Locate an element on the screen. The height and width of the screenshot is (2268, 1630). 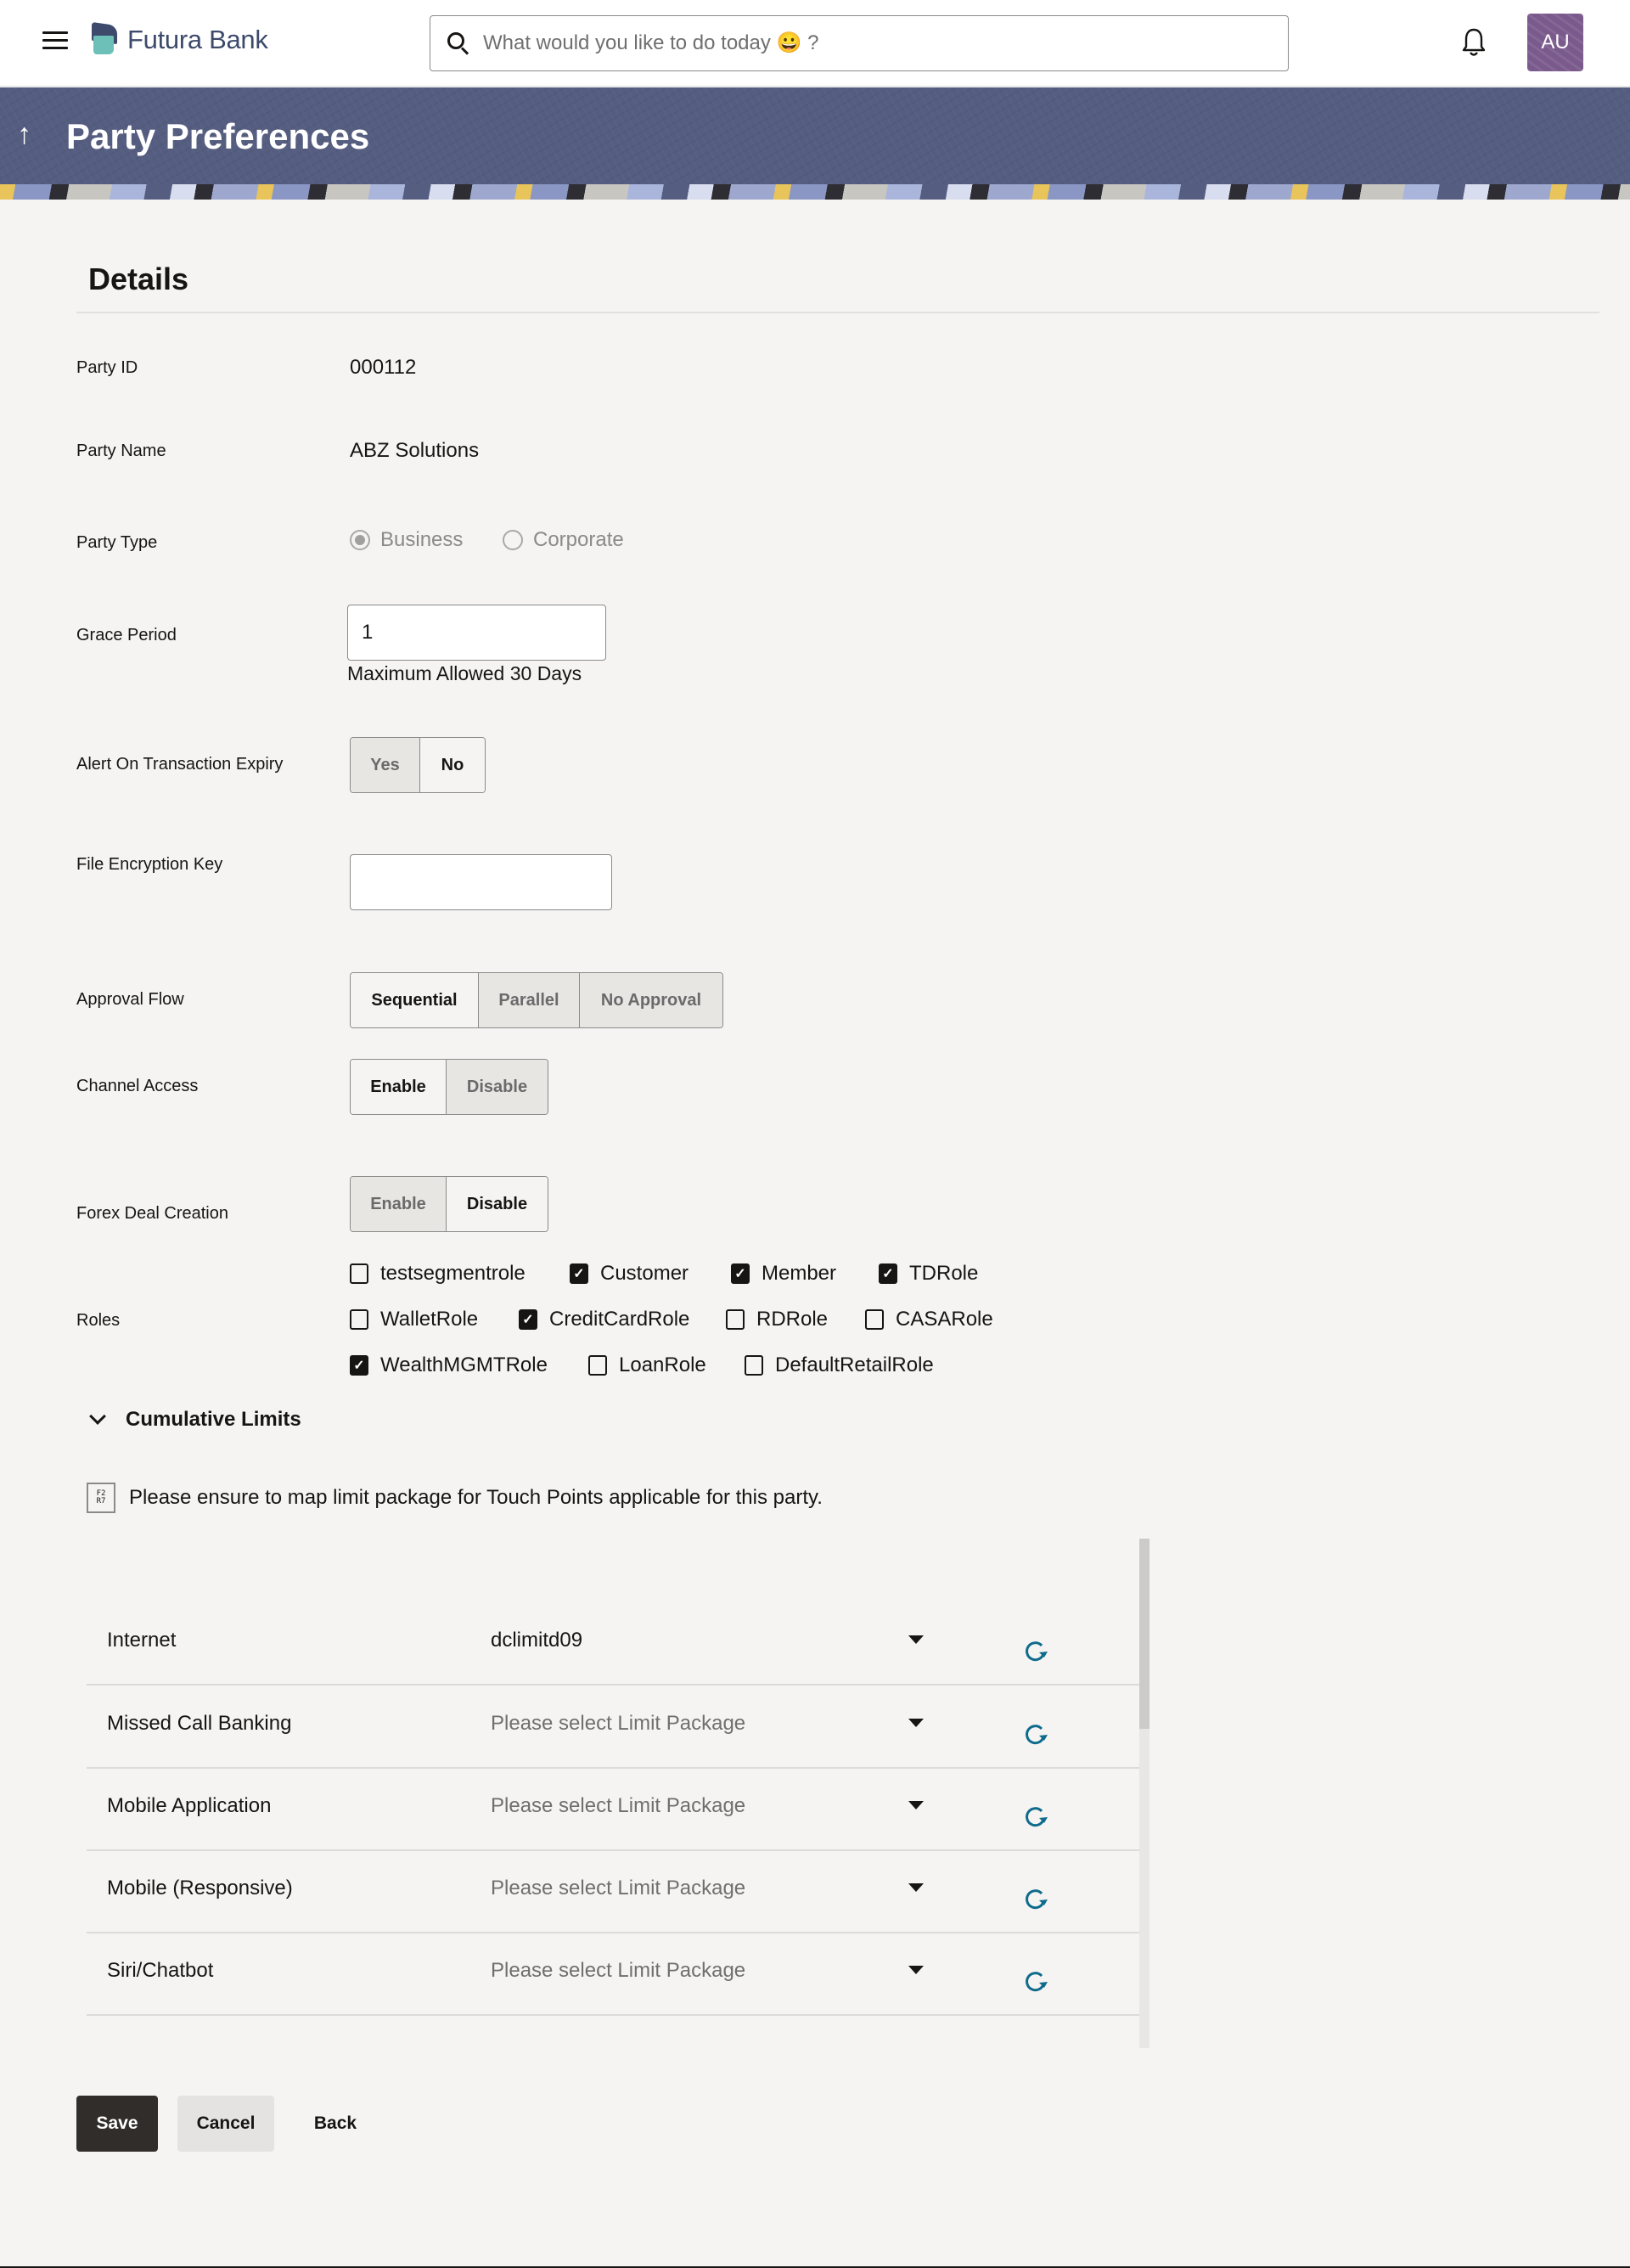
party-type-business-radio: Business is located at coordinates (407, 540).